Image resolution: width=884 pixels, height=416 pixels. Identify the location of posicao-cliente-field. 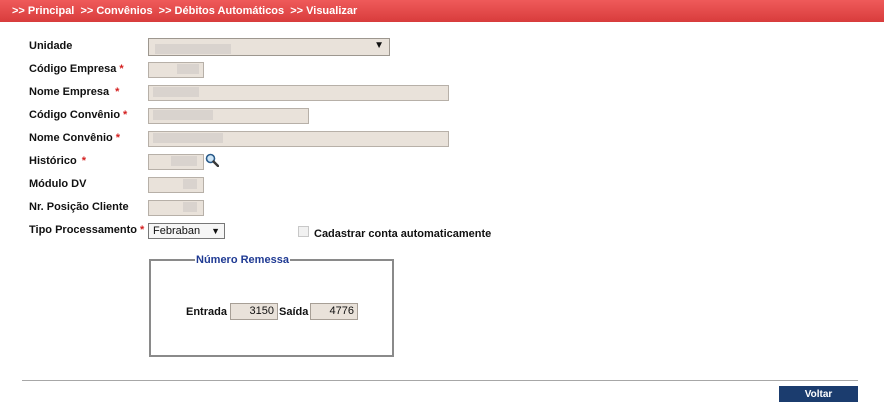
(176, 208).